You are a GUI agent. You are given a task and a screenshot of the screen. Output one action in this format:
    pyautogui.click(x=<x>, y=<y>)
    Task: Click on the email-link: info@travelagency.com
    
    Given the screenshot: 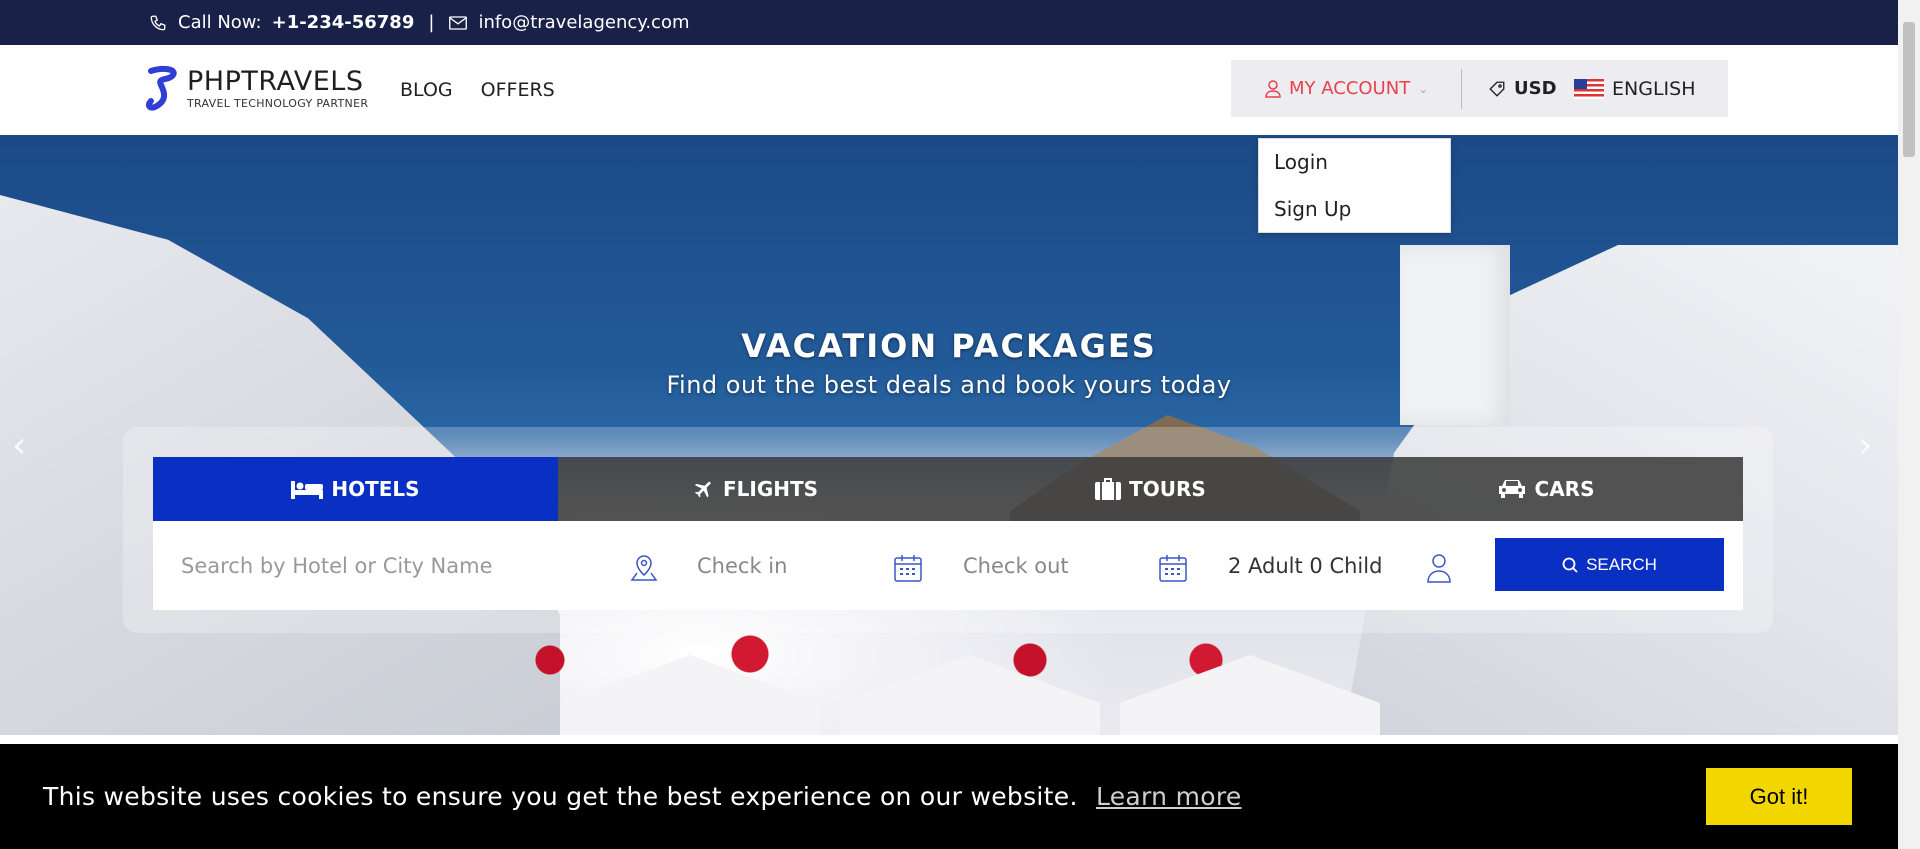 What is the action you would take?
    pyautogui.click(x=583, y=22)
    